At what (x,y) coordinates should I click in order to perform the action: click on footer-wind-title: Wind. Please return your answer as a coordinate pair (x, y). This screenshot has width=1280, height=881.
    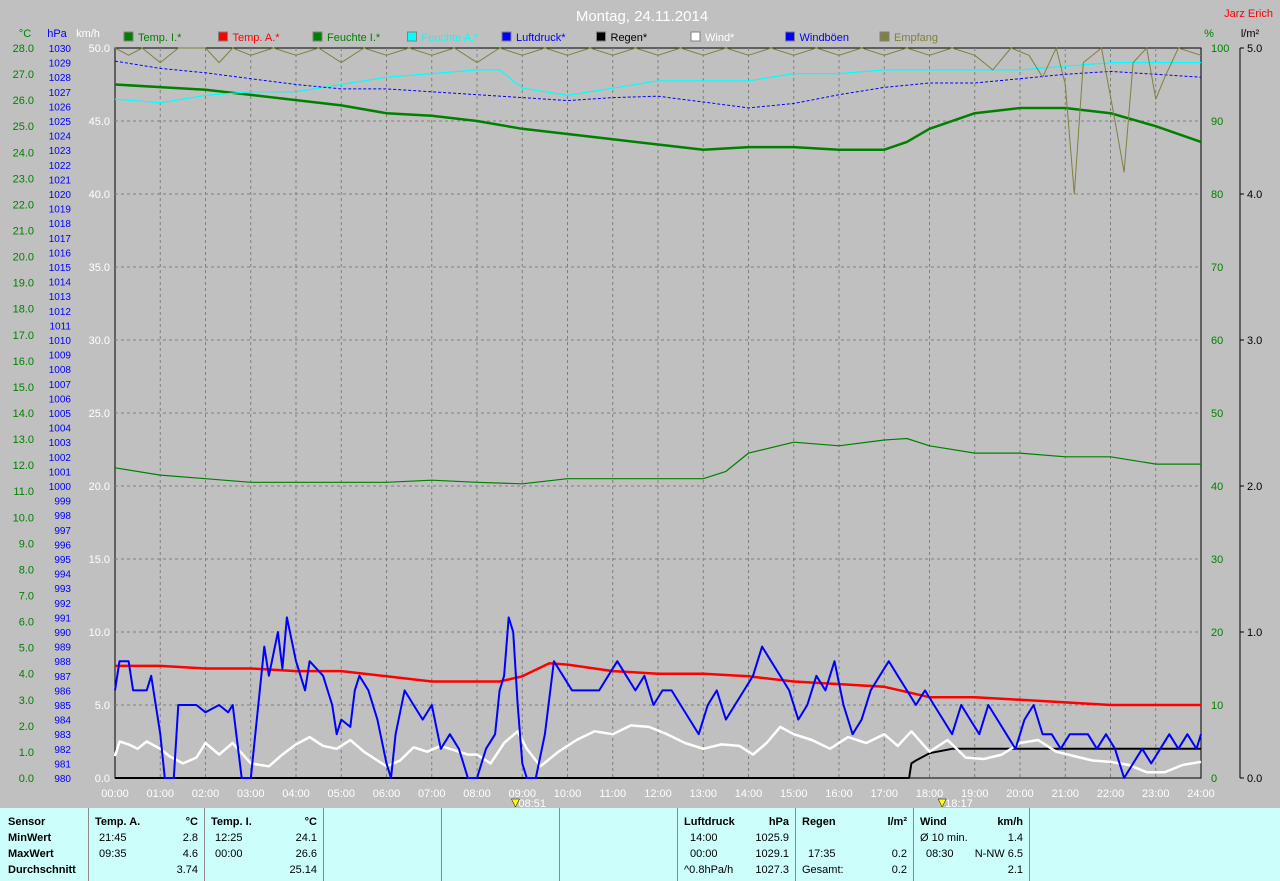
    Looking at the image, I should click on (933, 822).